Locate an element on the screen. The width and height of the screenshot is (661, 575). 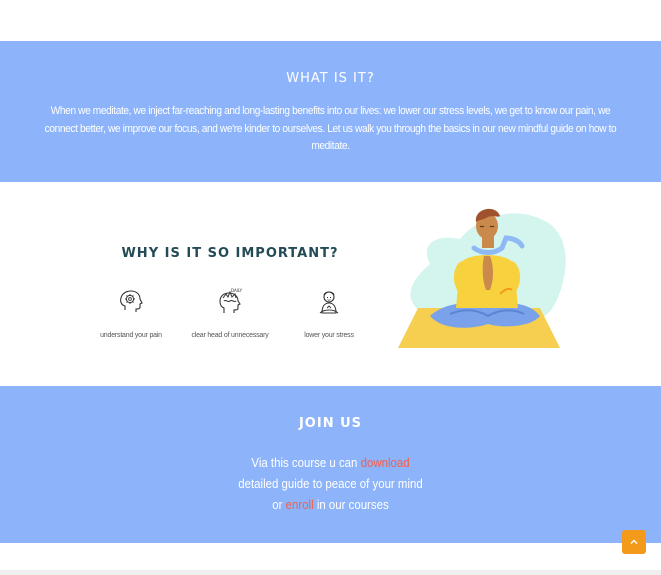
chevron-up-icon is located at coordinates (634, 541).